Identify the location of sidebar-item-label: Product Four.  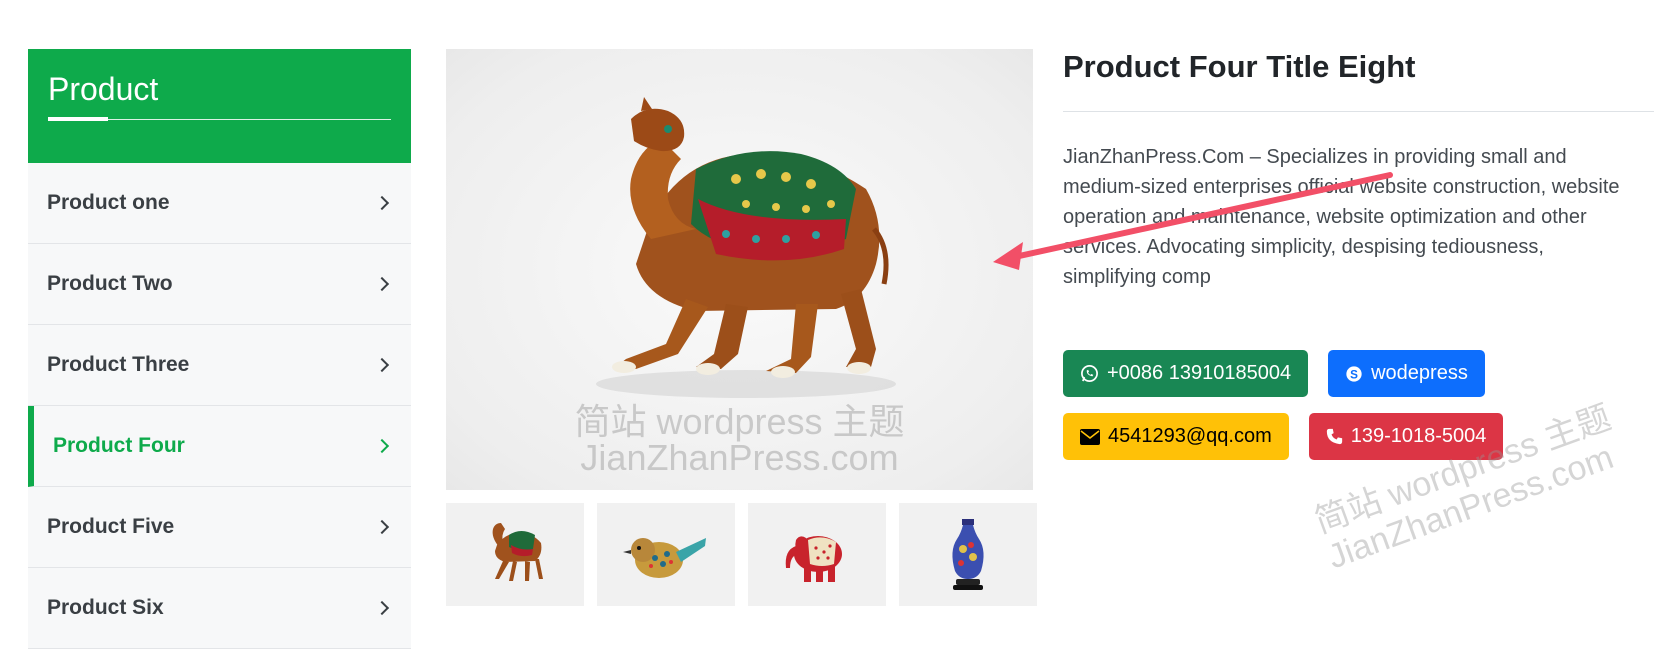
(119, 445).